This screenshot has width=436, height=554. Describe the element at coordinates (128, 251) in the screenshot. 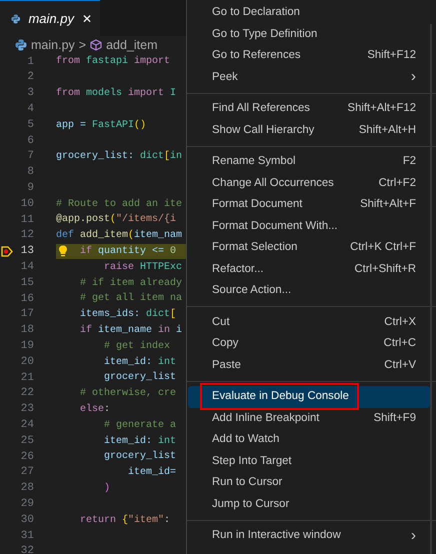

I see `code-line: if quantity <= 0` at that location.